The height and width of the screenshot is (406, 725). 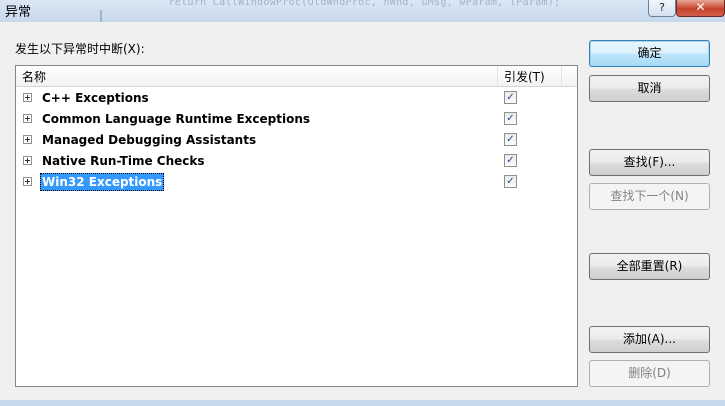 What do you see at coordinates (149, 140) in the screenshot?
I see `exception-category-label: Managed Debugging Assistants` at bounding box center [149, 140].